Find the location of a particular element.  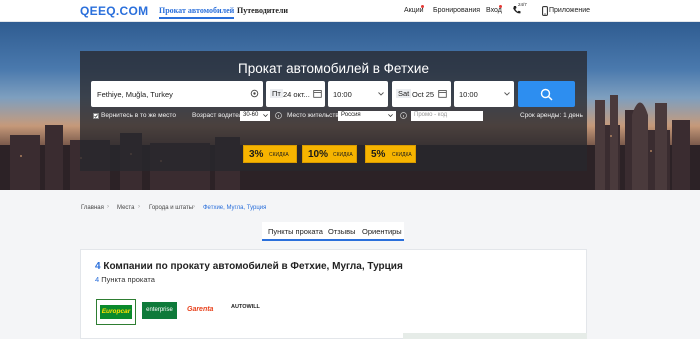

promo-code-input: Промо - код is located at coordinates (447, 116).